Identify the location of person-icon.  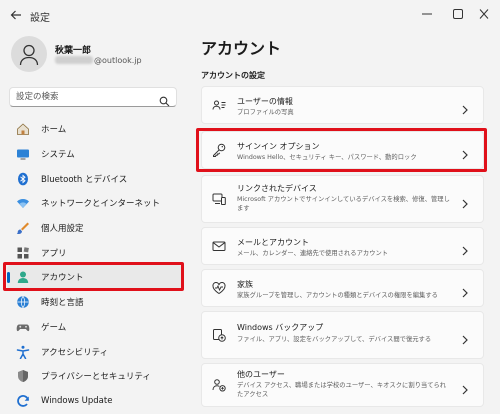
(29, 55).